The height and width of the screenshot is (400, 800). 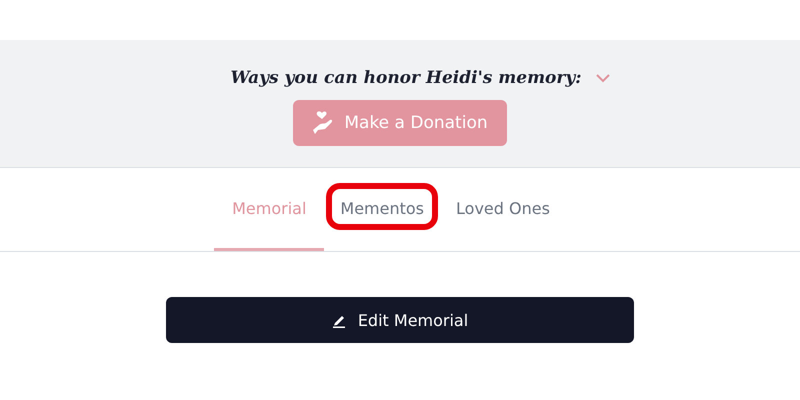 What do you see at coordinates (323, 123) in the screenshot?
I see `hand-heart-icon` at bounding box center [323, 123].